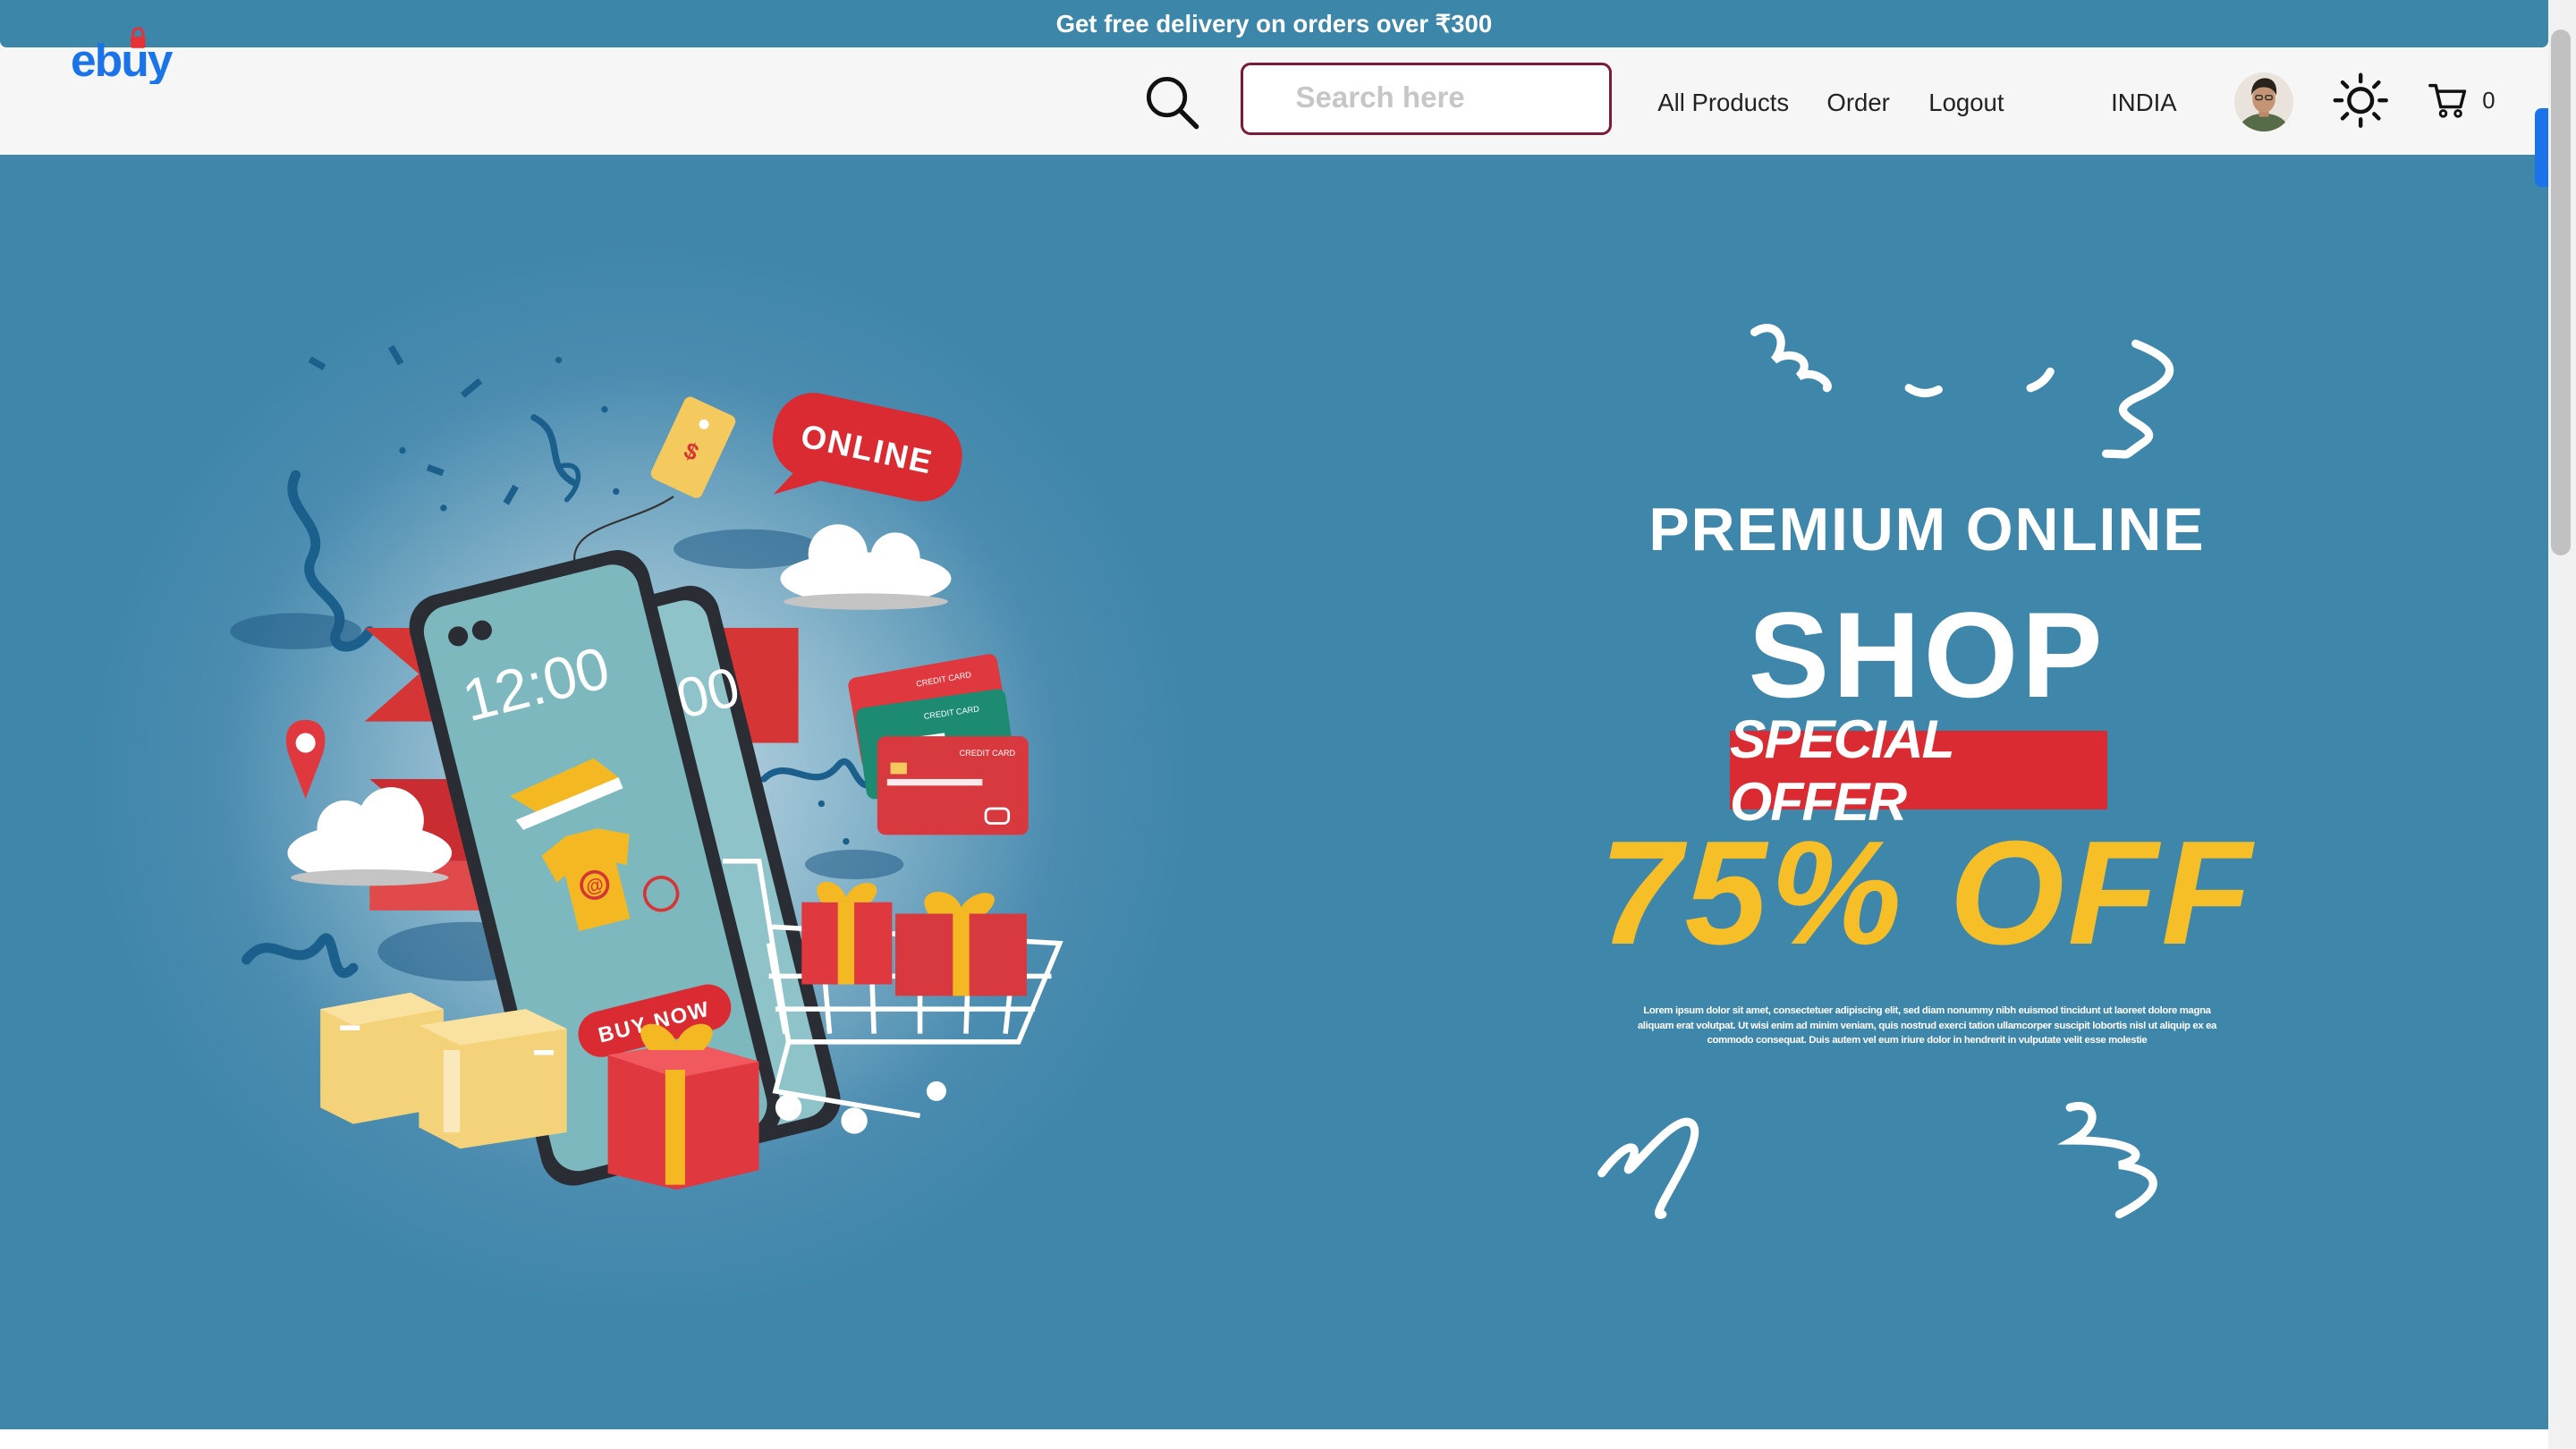 The image size is (2576, 1449). I want to click on special-offer-badge: SPECIAL OFFER, so click(1919, 770).